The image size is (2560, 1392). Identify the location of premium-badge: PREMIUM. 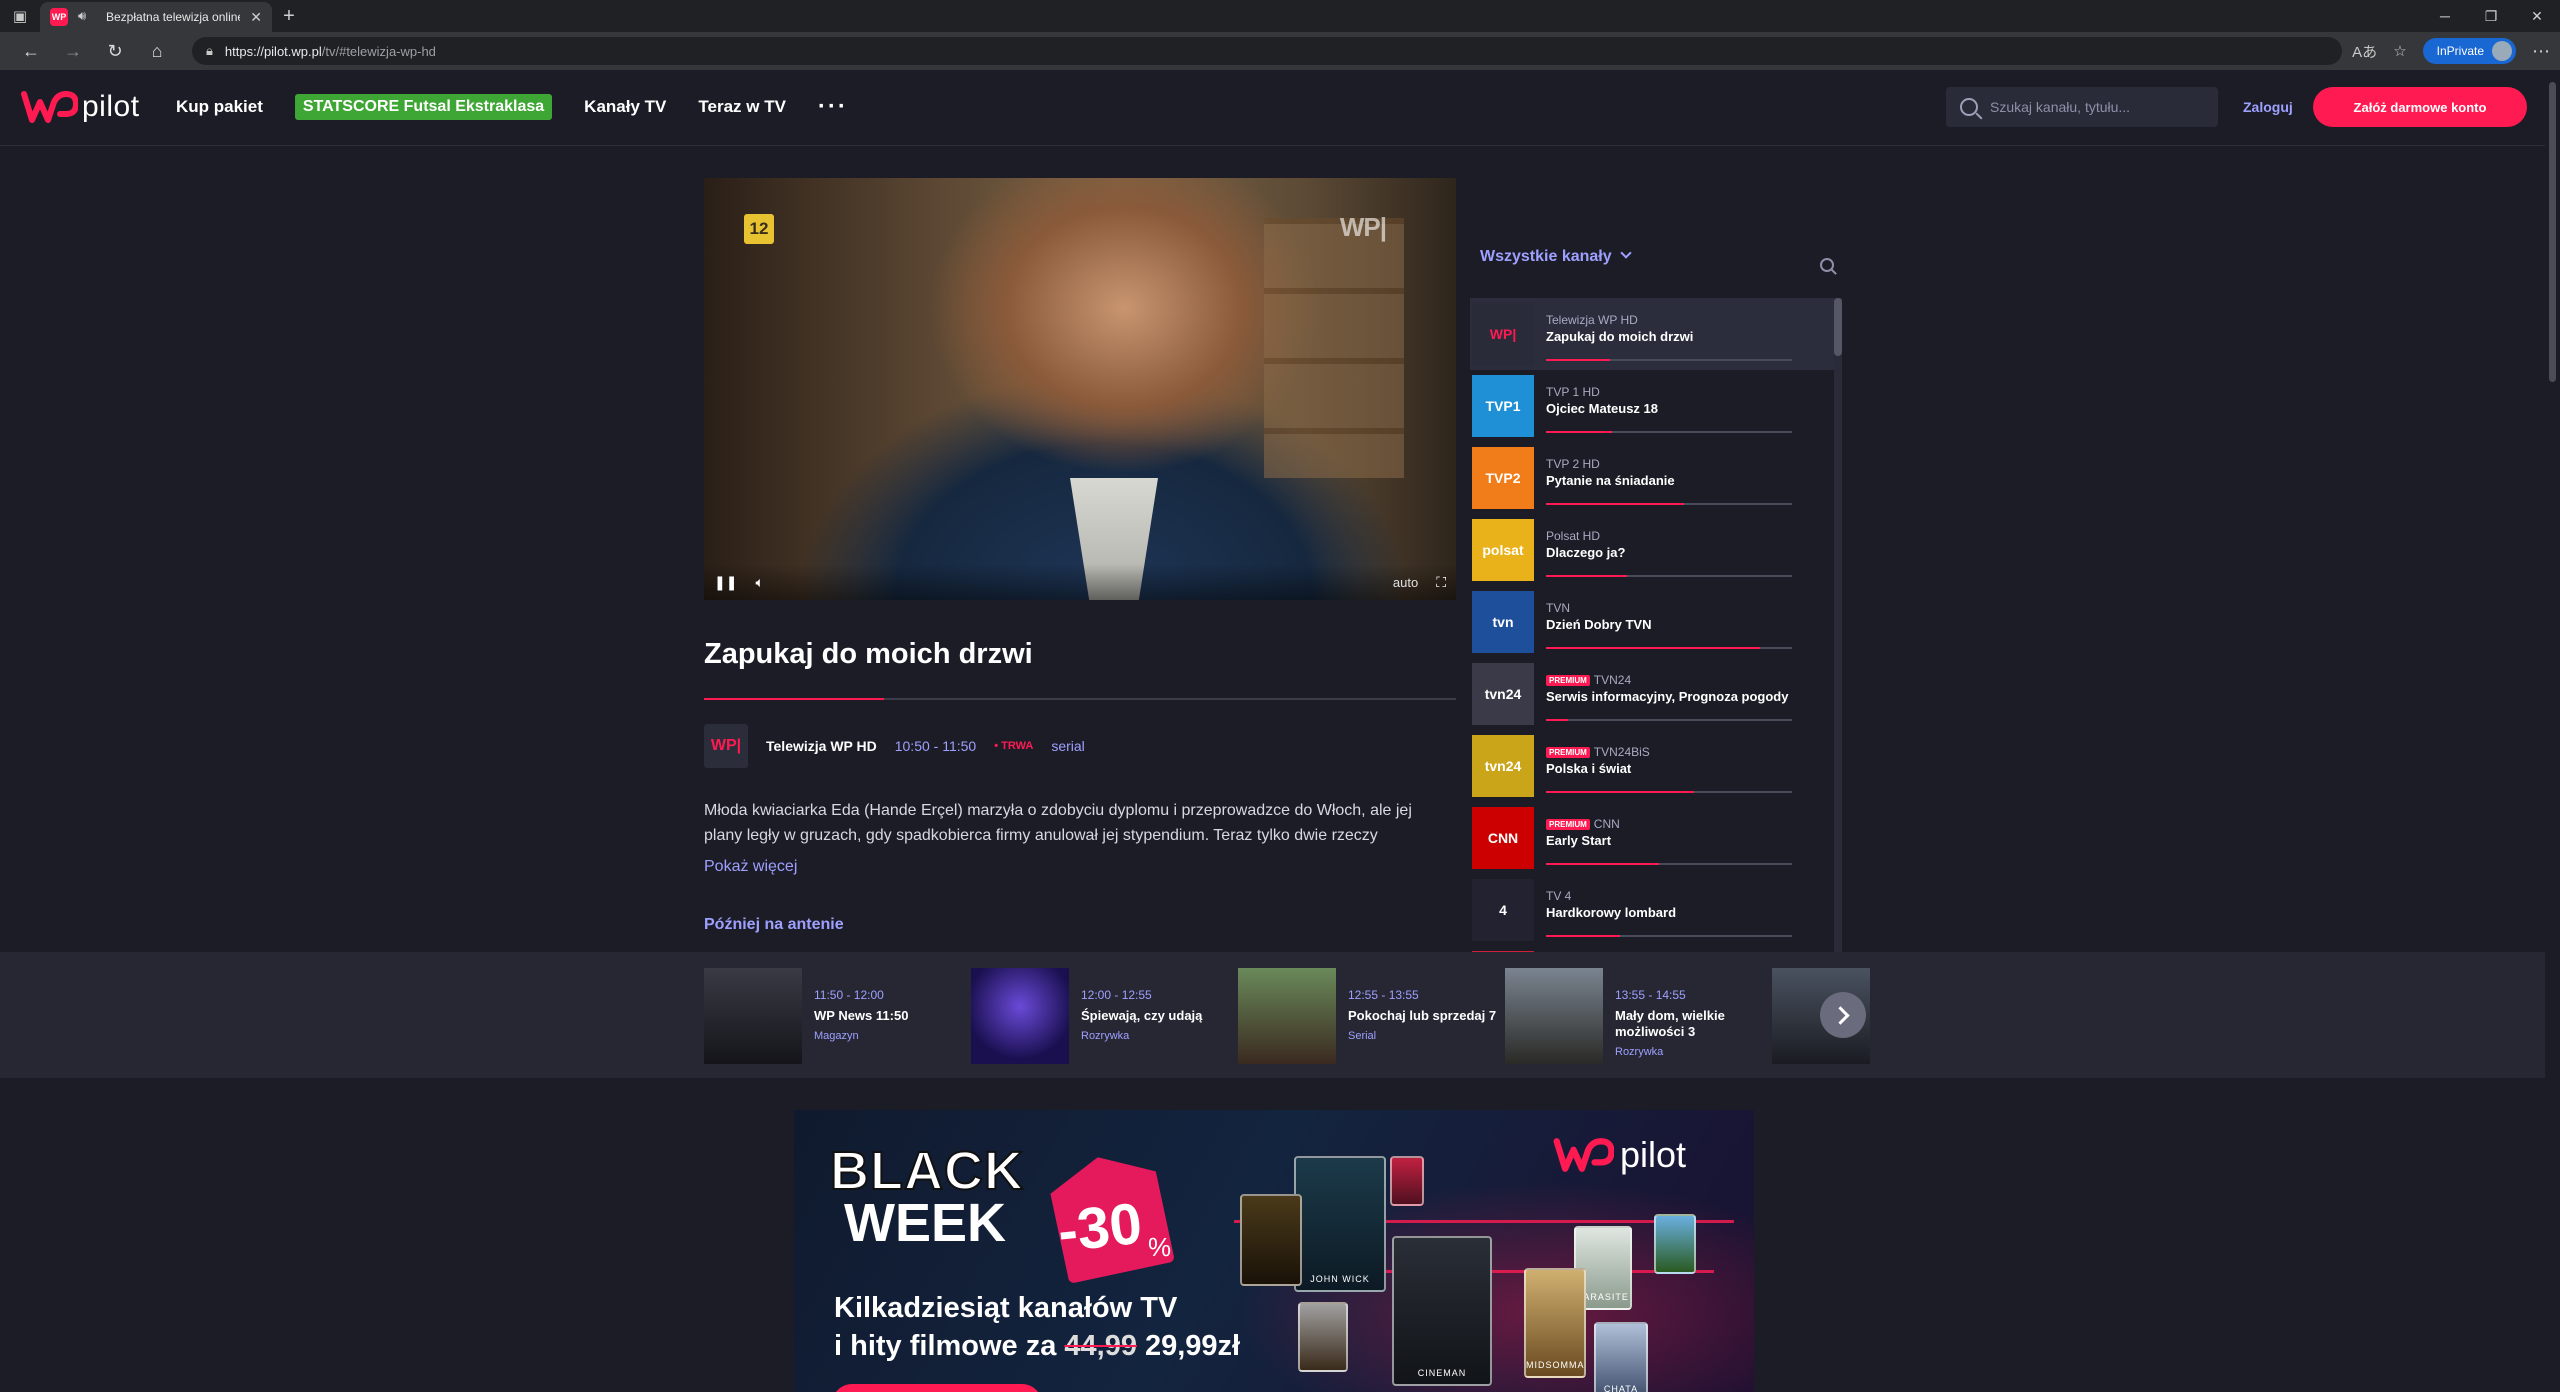
(1568, 680).